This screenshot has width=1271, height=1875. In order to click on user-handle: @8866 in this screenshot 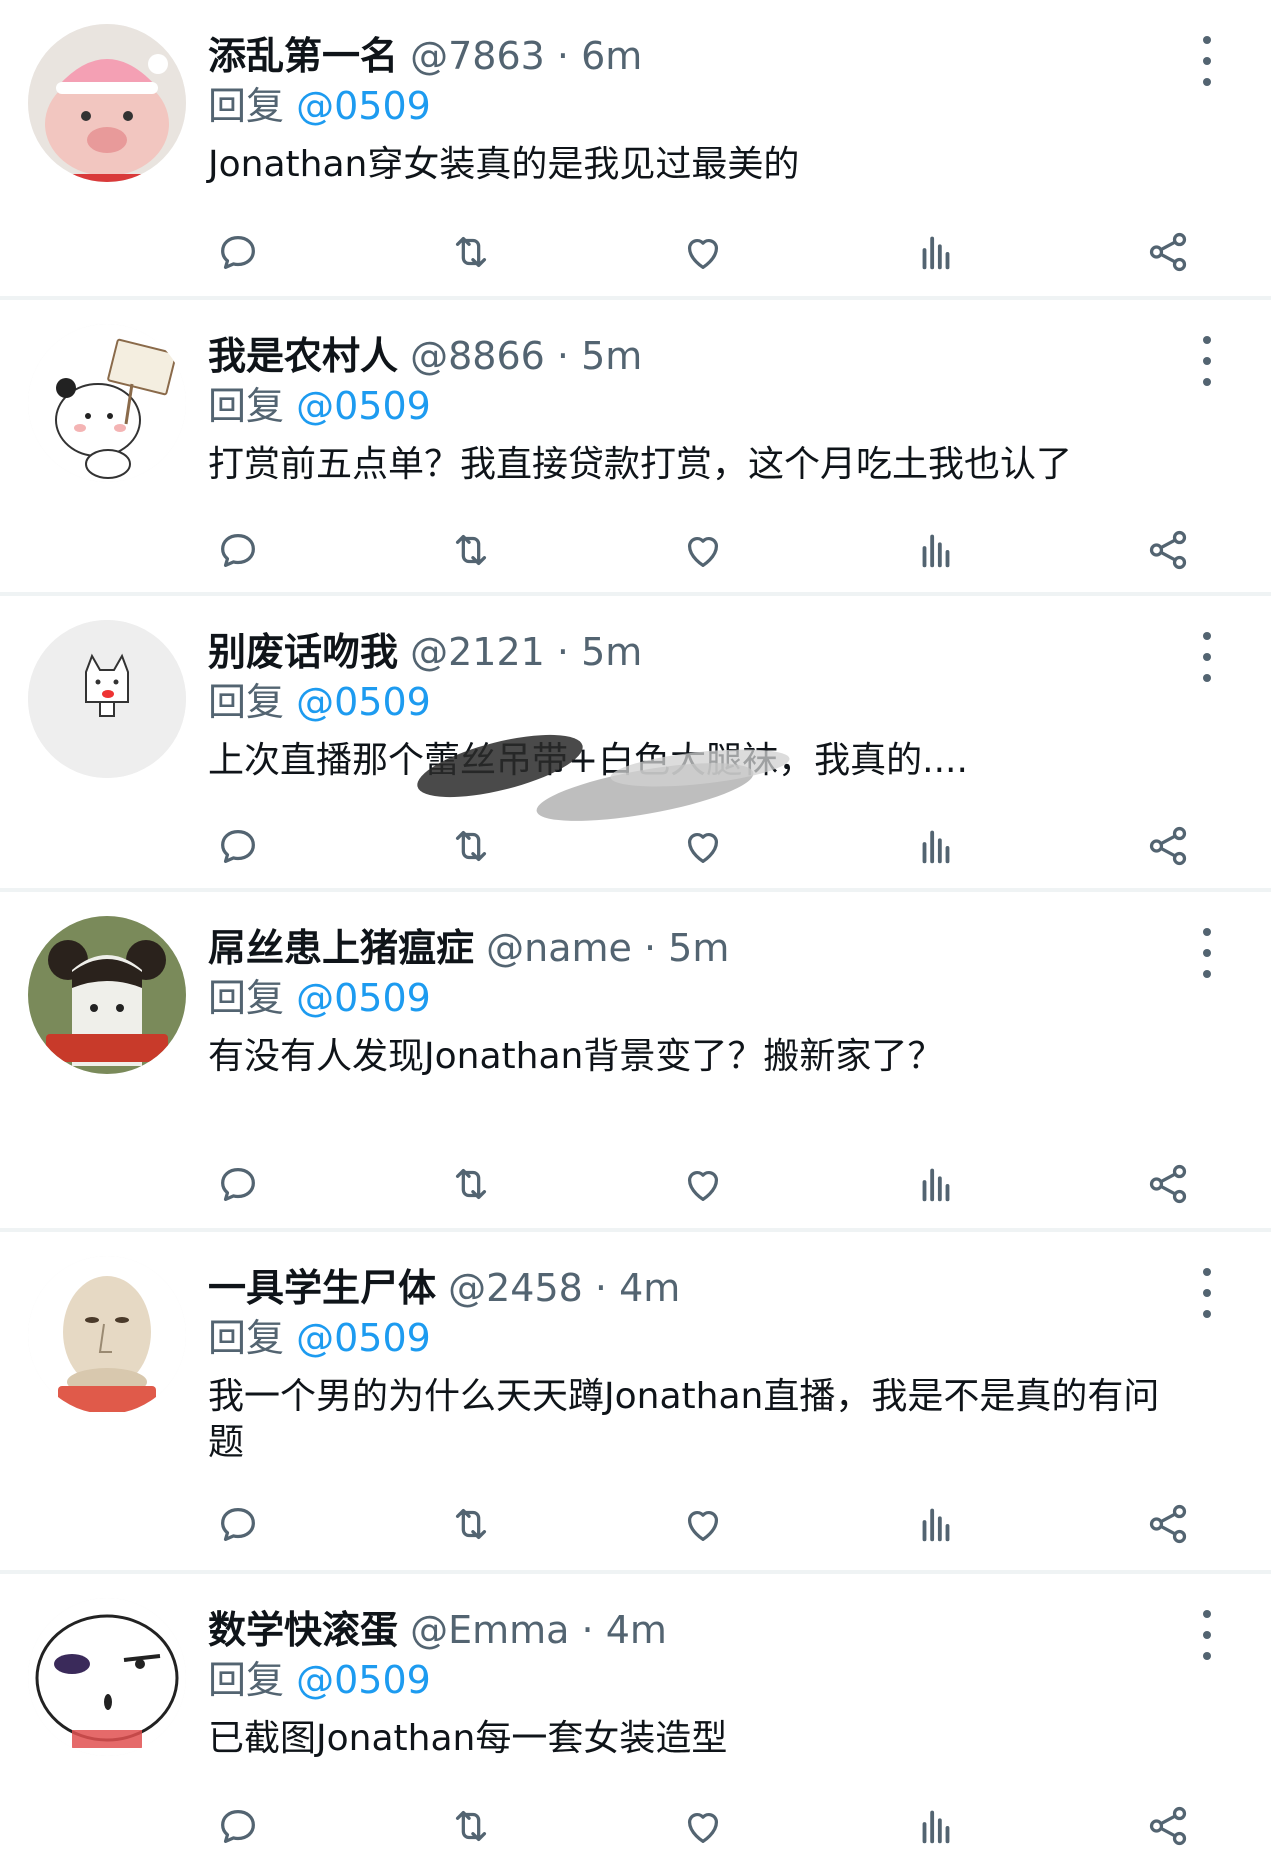, I will do `click(477, 356)`.